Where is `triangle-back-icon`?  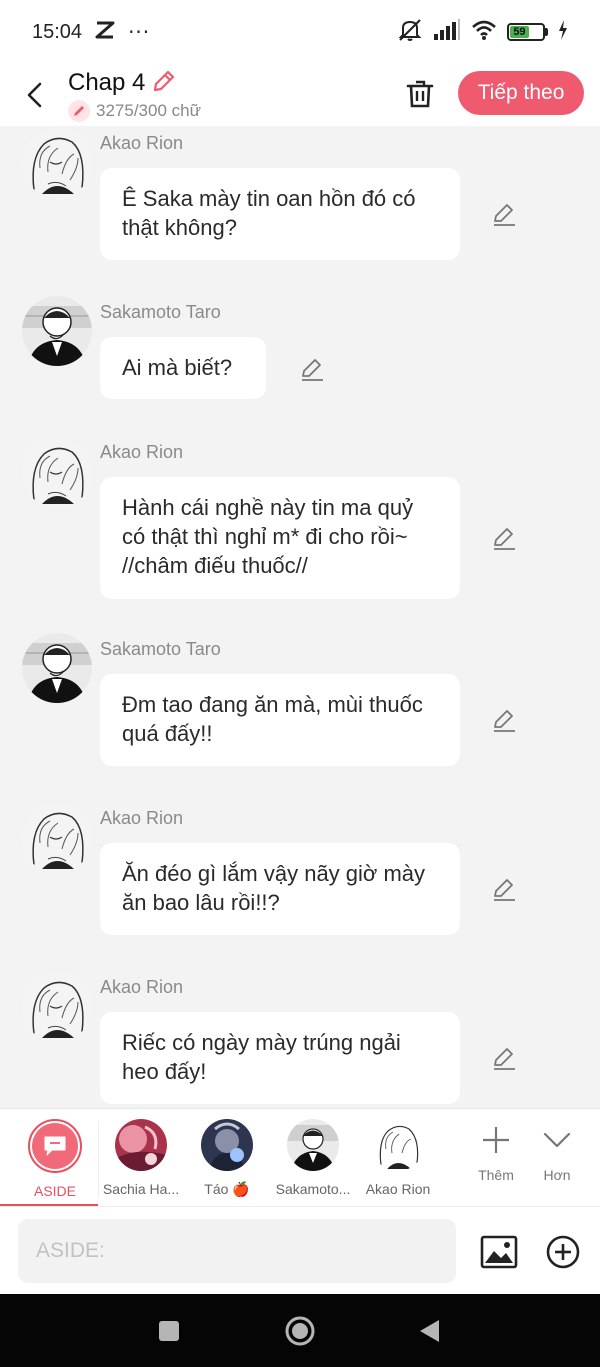
triangle-back-icon is located at coordinates (429, 1331).